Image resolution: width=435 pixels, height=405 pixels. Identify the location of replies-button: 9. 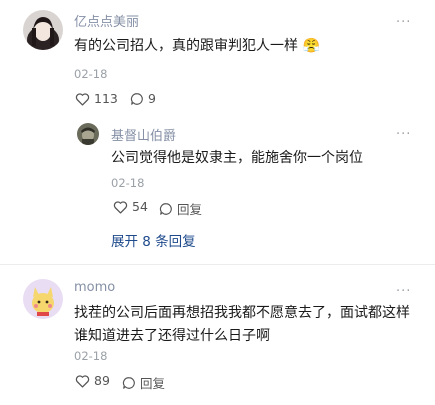
(143, 98).